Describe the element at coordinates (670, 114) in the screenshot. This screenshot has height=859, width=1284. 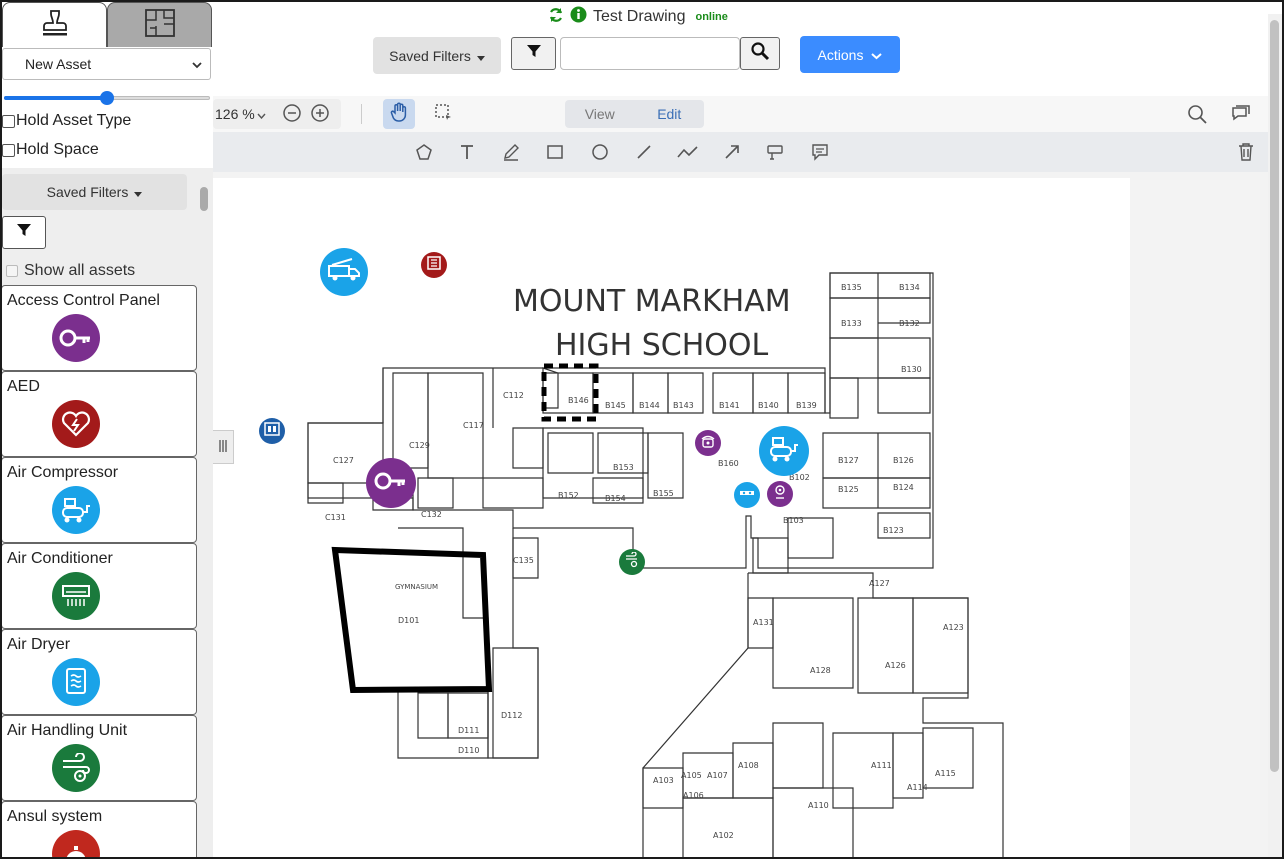
I see `tab-edit: Edit` at that location.